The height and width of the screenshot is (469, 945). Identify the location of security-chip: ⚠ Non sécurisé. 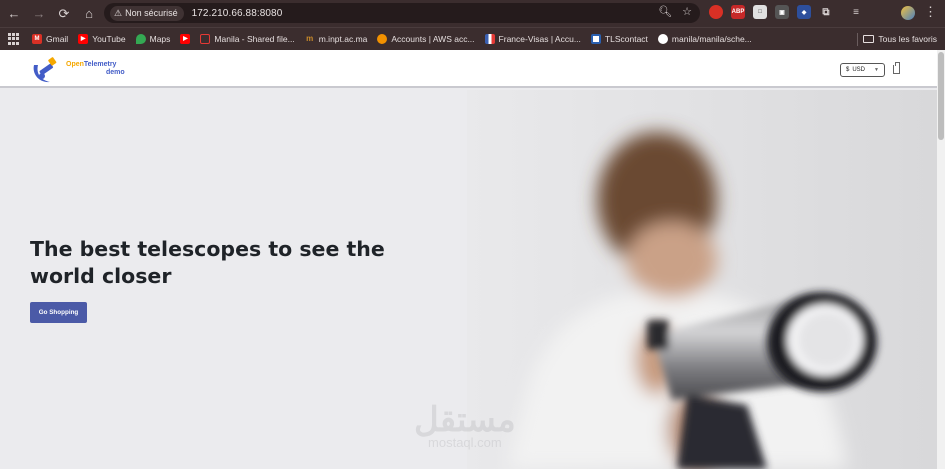
(147, 13).